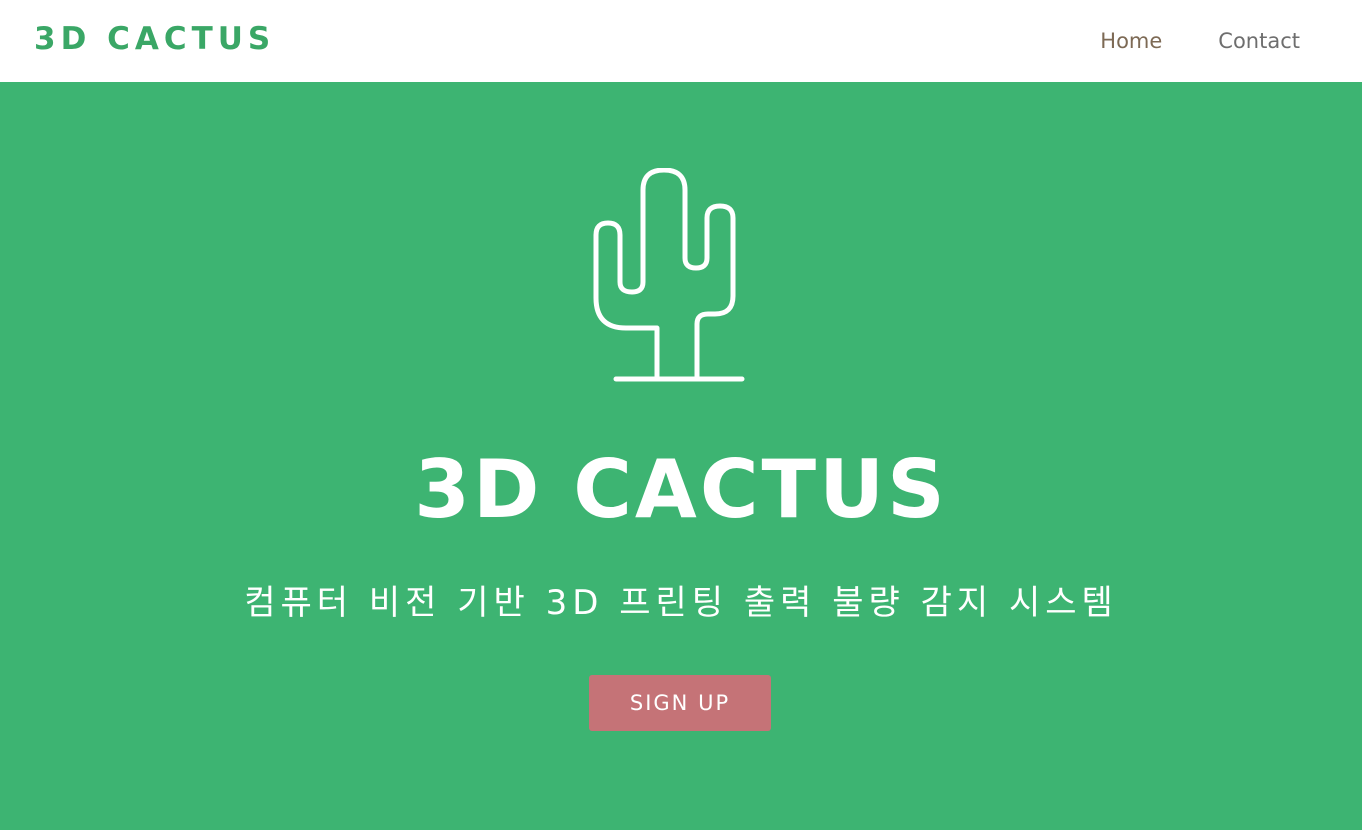 This screenshot has height=830, width=1362. Describe the element at coordinates (1259, 41) in the screenshot. I see `nav-link-contact: Contact` at that location.